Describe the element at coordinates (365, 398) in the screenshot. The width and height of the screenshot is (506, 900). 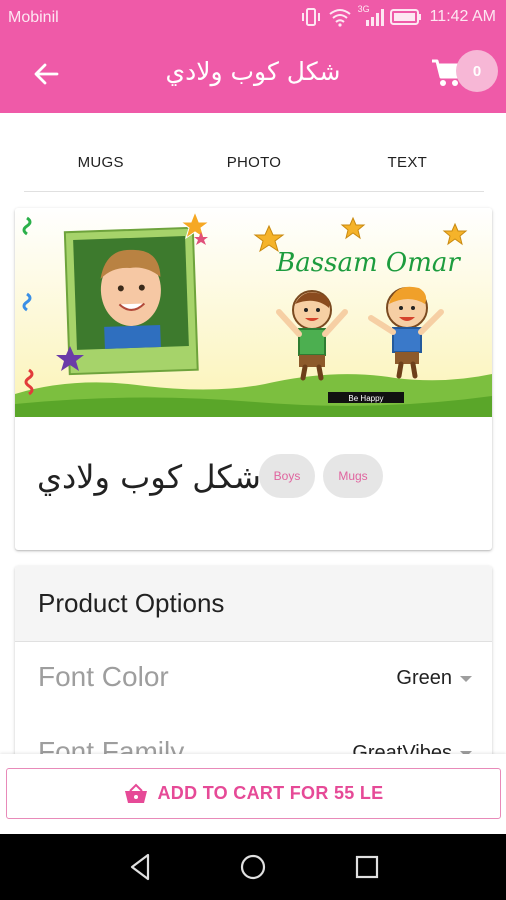
I see `mug-banner-text: Be Happy` at that location.